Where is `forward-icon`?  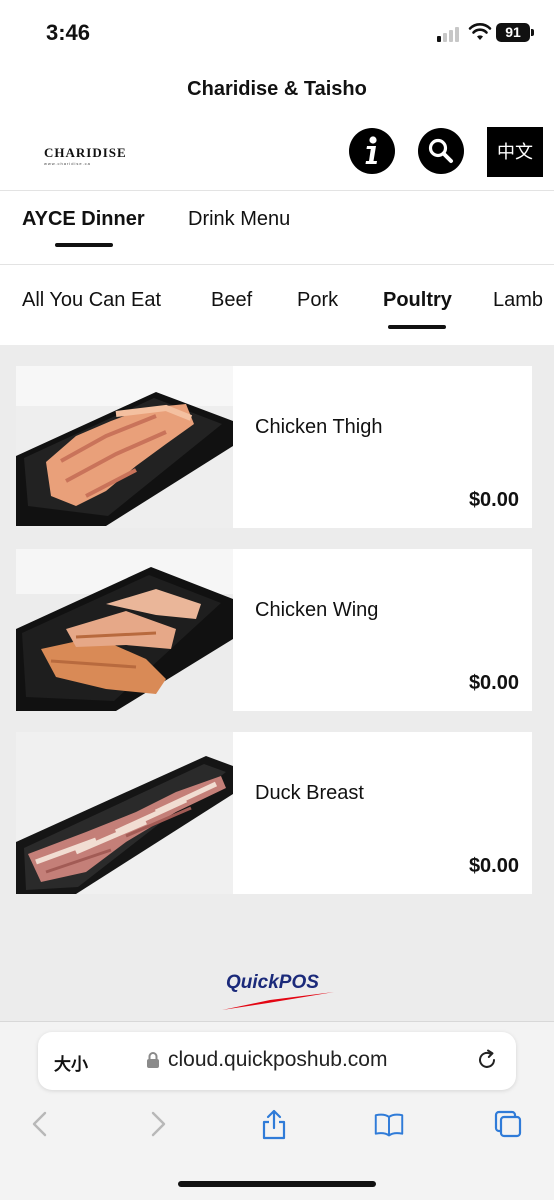 forward-icon is located at coordinates (158, 1124).